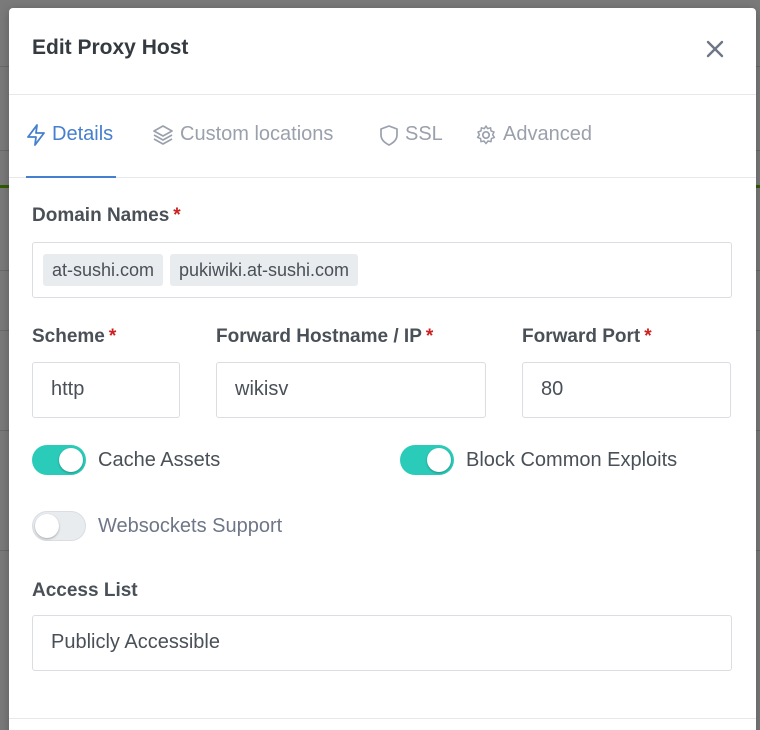 This screenshot has height=730, width=760. Describe the element at coordinates (382, 643) in the screenshot. I see `access-list-select: Publicly Accessible` at that location.